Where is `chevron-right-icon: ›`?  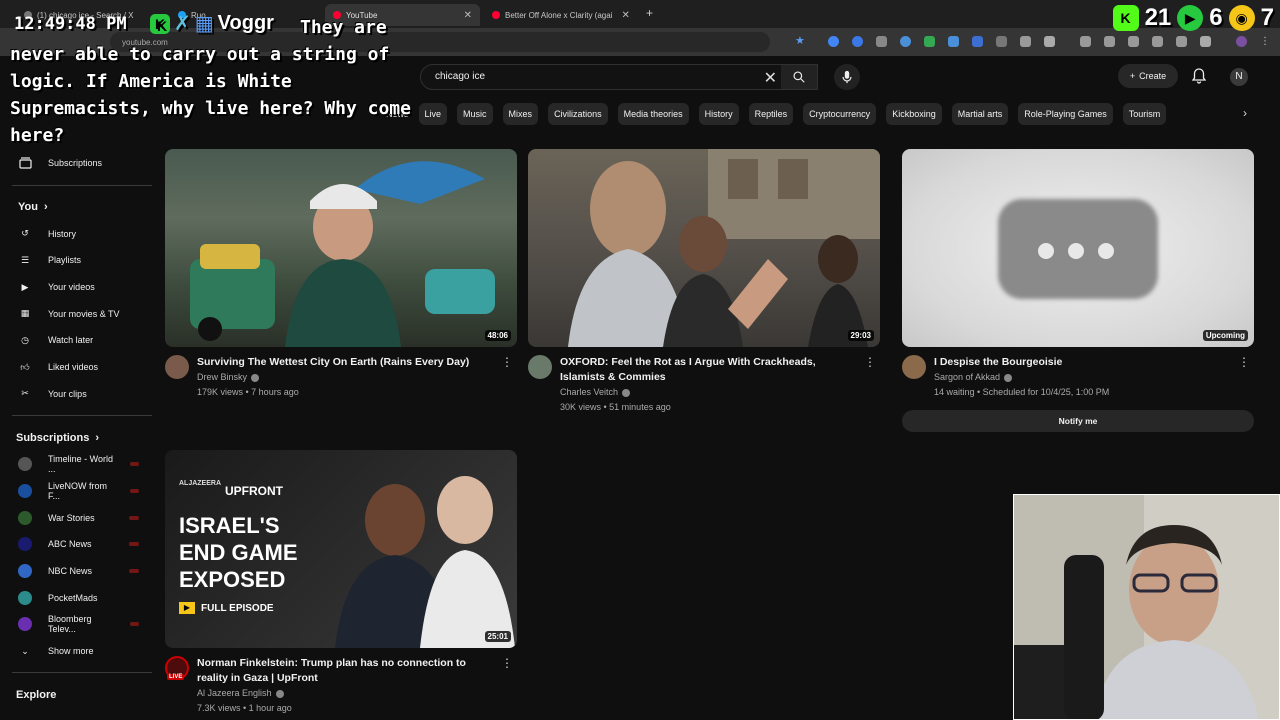
chevron-right-icon: › is located at coordinates (1245, 113).